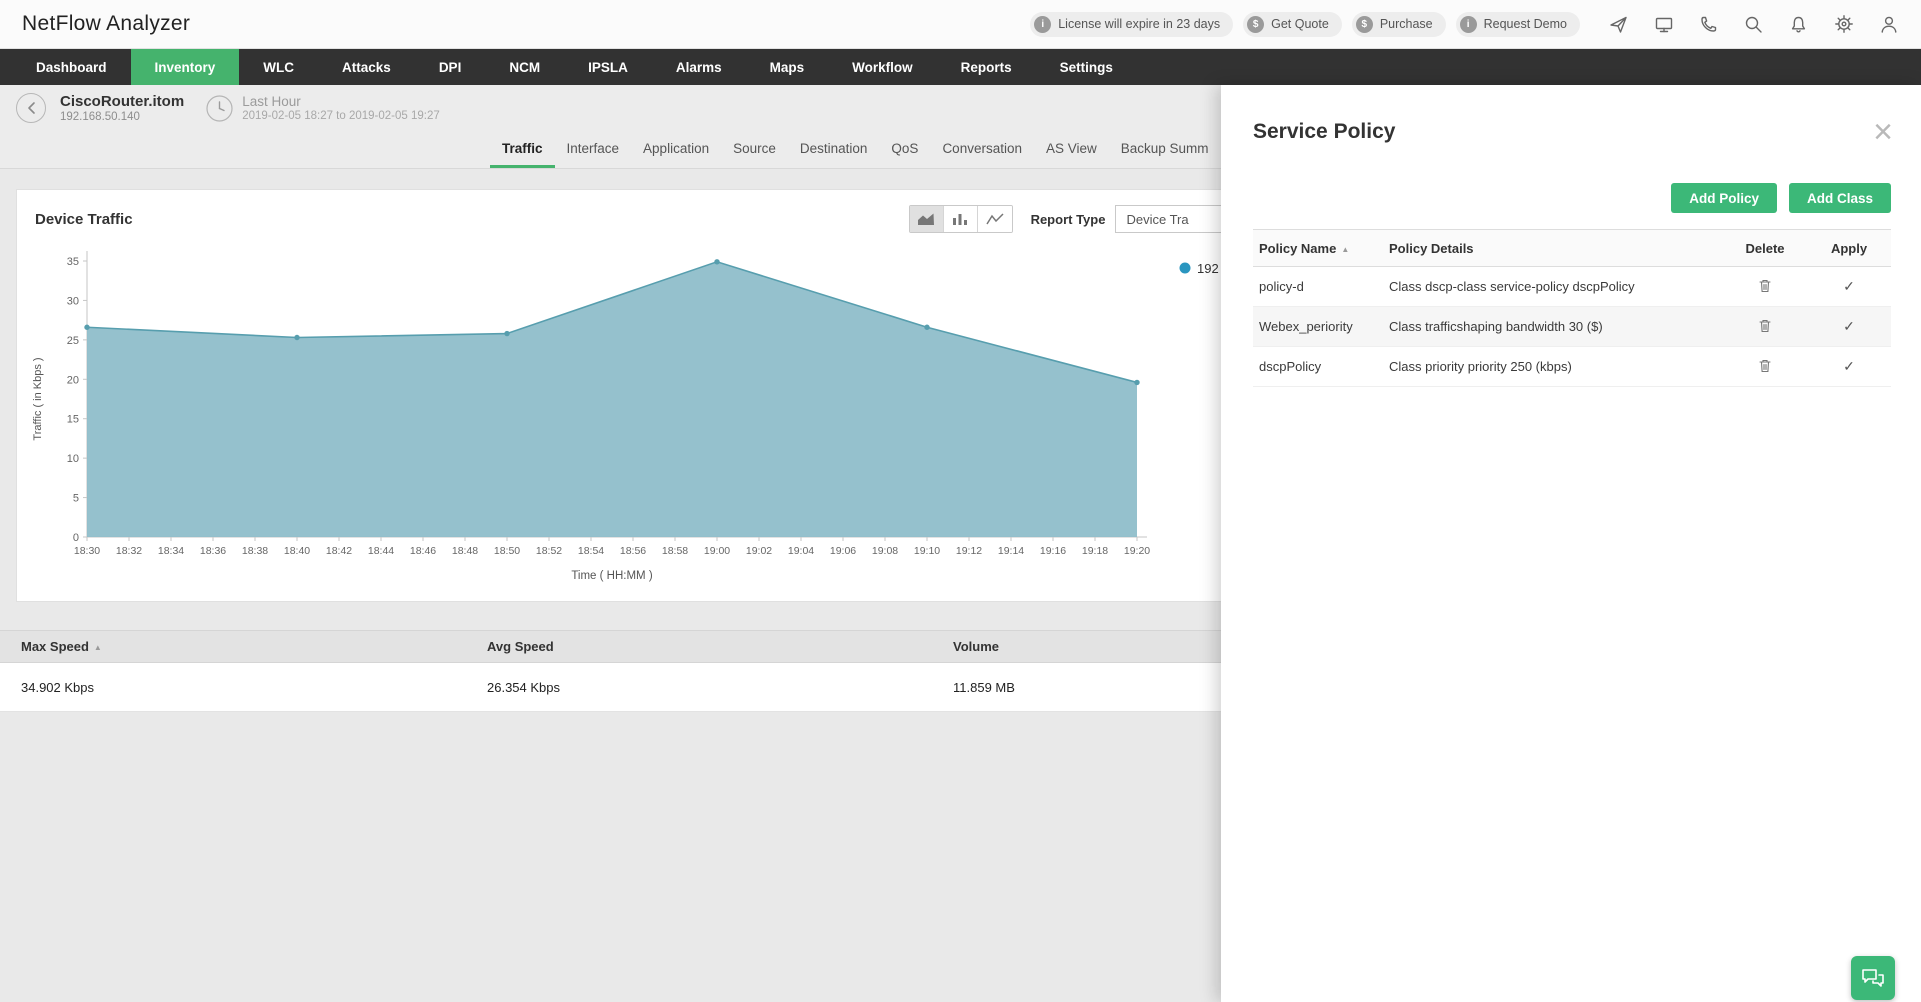 This screenshot has width=1921, height=1002. Describe the element at coordinates (1318, 286) in the screenshot. I see `policy-name-cell: policy-d` at that location.